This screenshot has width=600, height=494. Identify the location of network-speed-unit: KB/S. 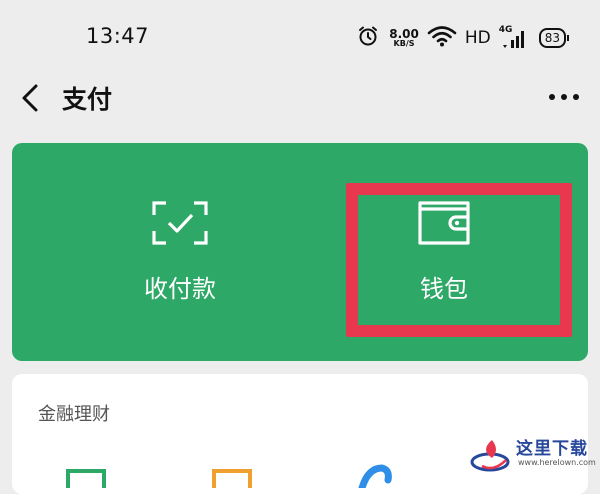
(404, 43).